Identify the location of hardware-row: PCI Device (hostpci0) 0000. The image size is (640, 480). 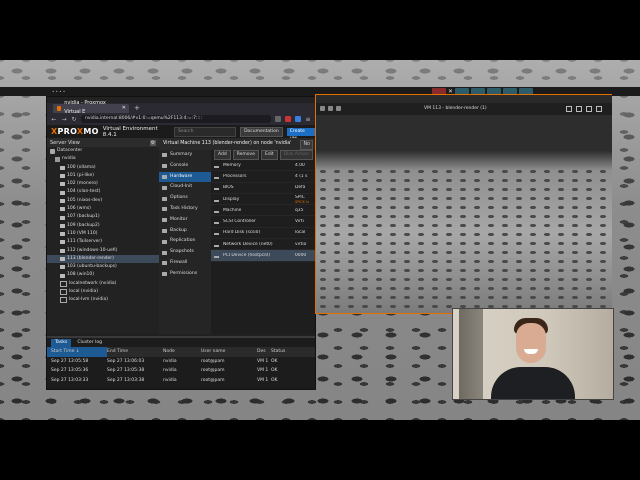
(263, 256).